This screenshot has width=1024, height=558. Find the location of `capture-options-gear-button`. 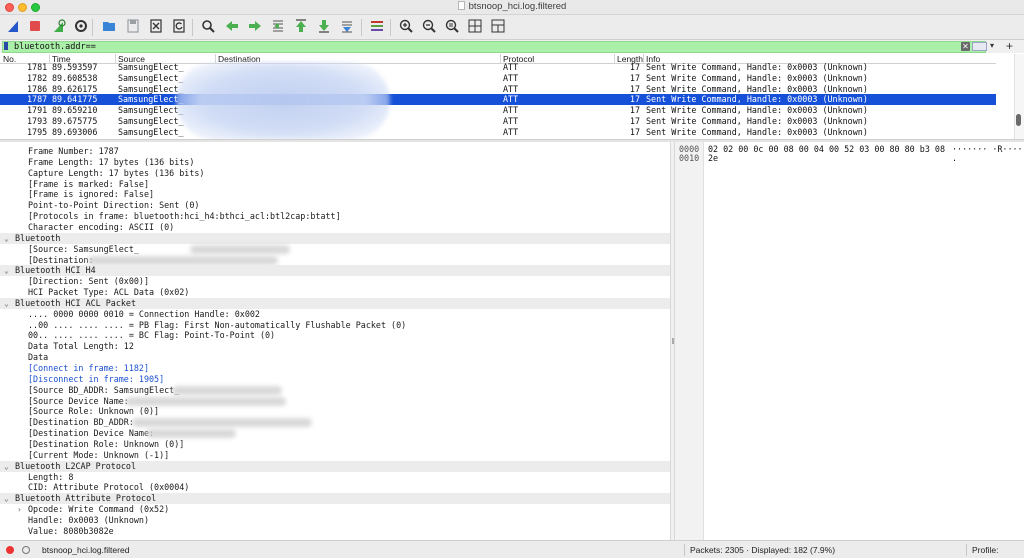

capture-options-gear-button is located at coordinates (81, 27).